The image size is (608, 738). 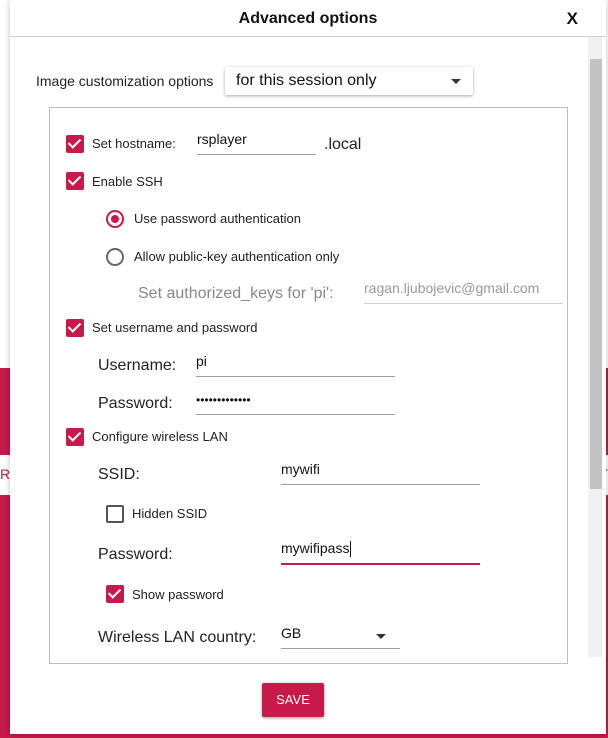 I want to click on wifi-password-input: mywifipass, so click(x=380, y=552).